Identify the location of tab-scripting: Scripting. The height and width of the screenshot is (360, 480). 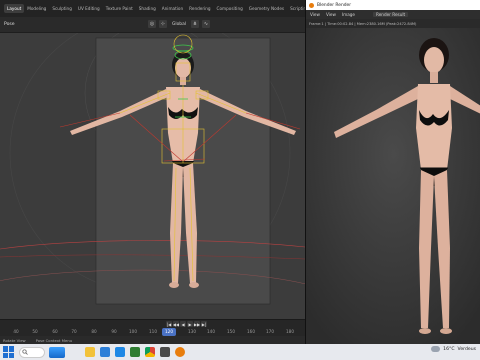
(296, 8).